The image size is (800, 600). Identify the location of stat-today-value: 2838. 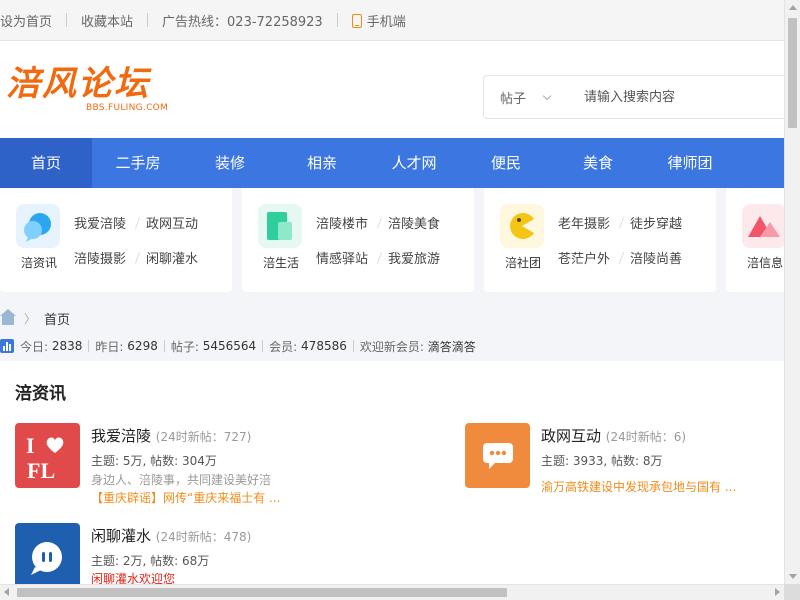
(67, 346).